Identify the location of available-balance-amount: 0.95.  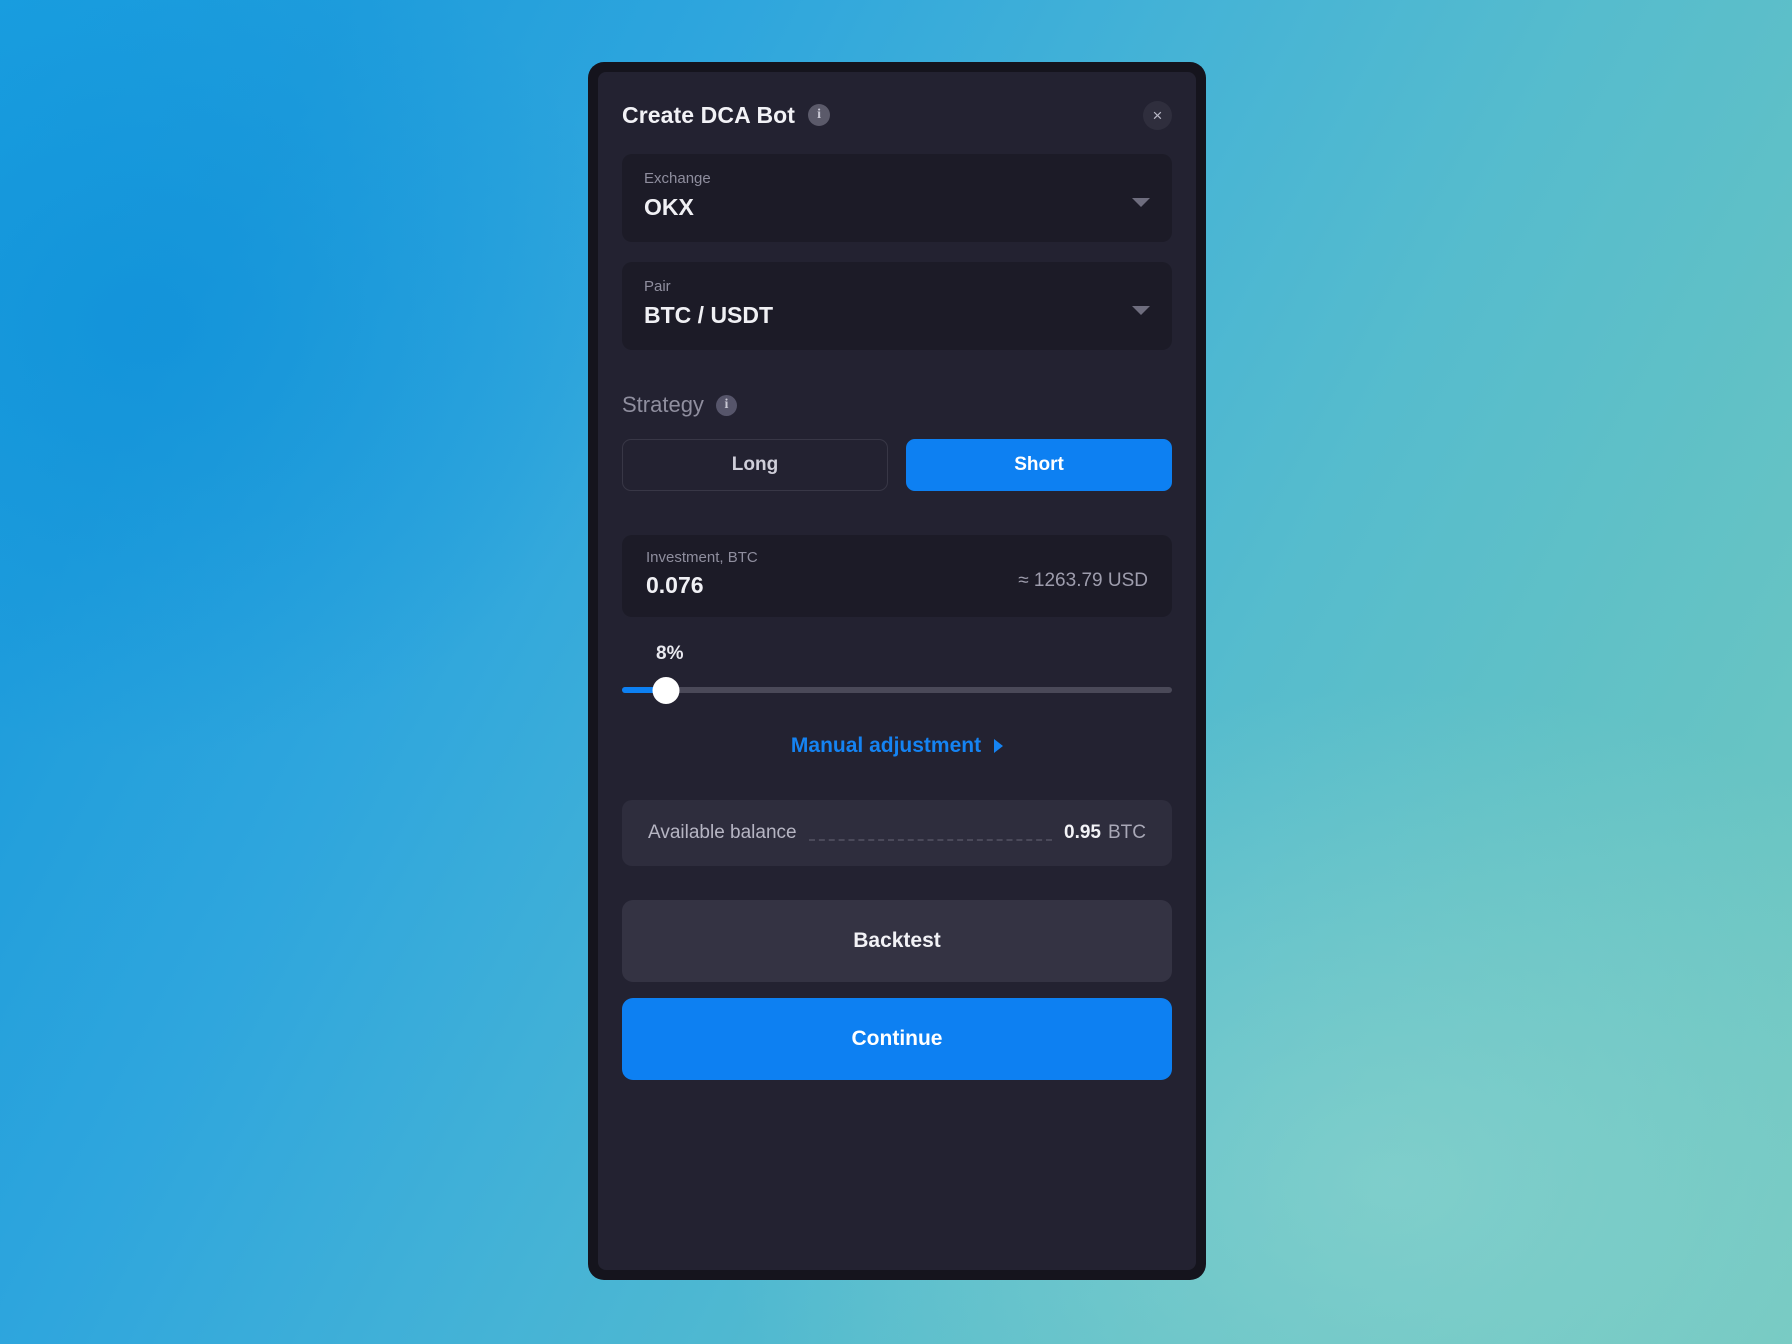
(1082, 832).